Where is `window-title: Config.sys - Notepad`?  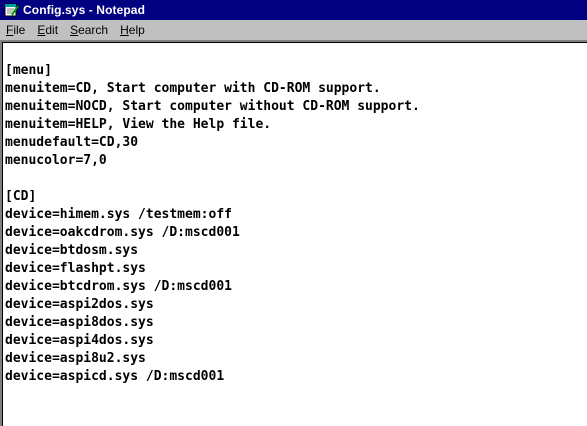
window-title: Config.sys - Notepad is located at coordinates (84, 10).